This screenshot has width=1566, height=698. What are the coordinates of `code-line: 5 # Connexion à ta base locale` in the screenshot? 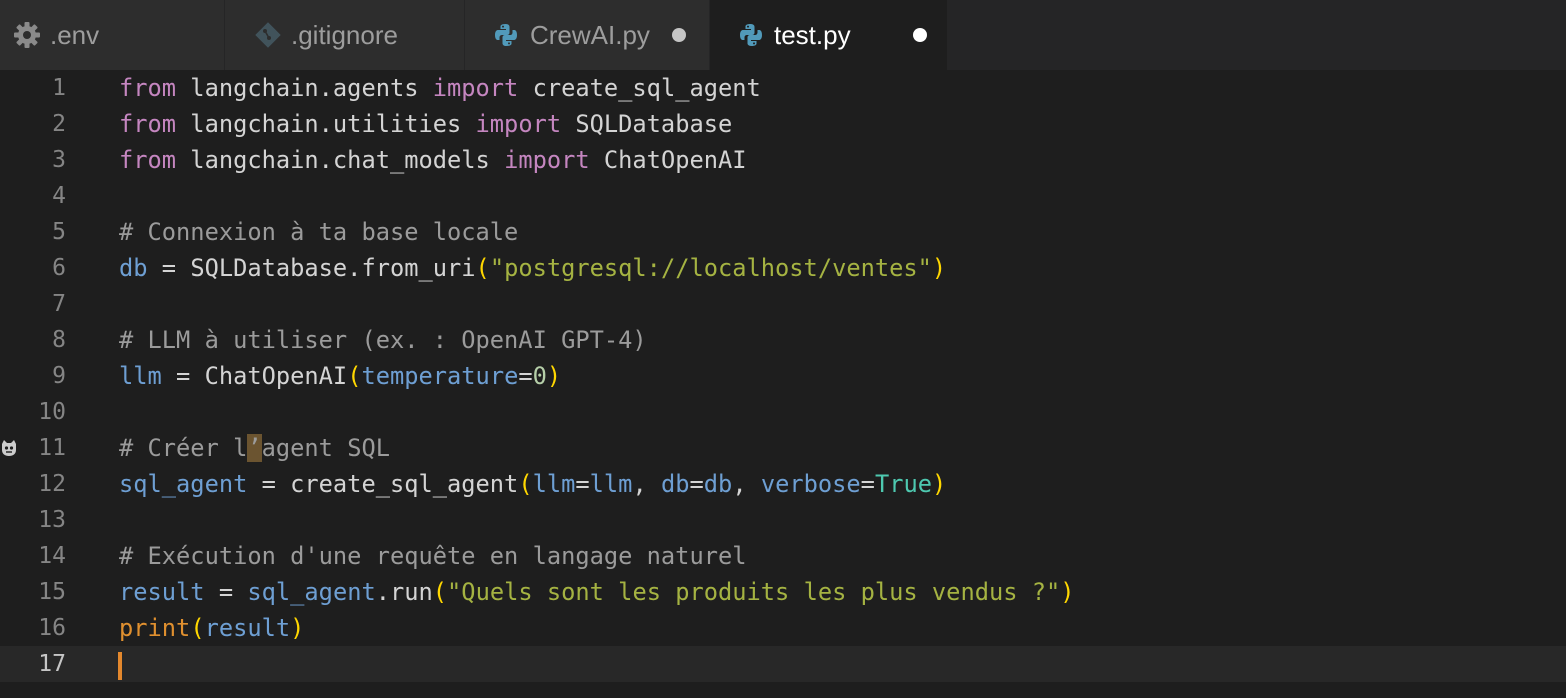 It's located at (783, 232).